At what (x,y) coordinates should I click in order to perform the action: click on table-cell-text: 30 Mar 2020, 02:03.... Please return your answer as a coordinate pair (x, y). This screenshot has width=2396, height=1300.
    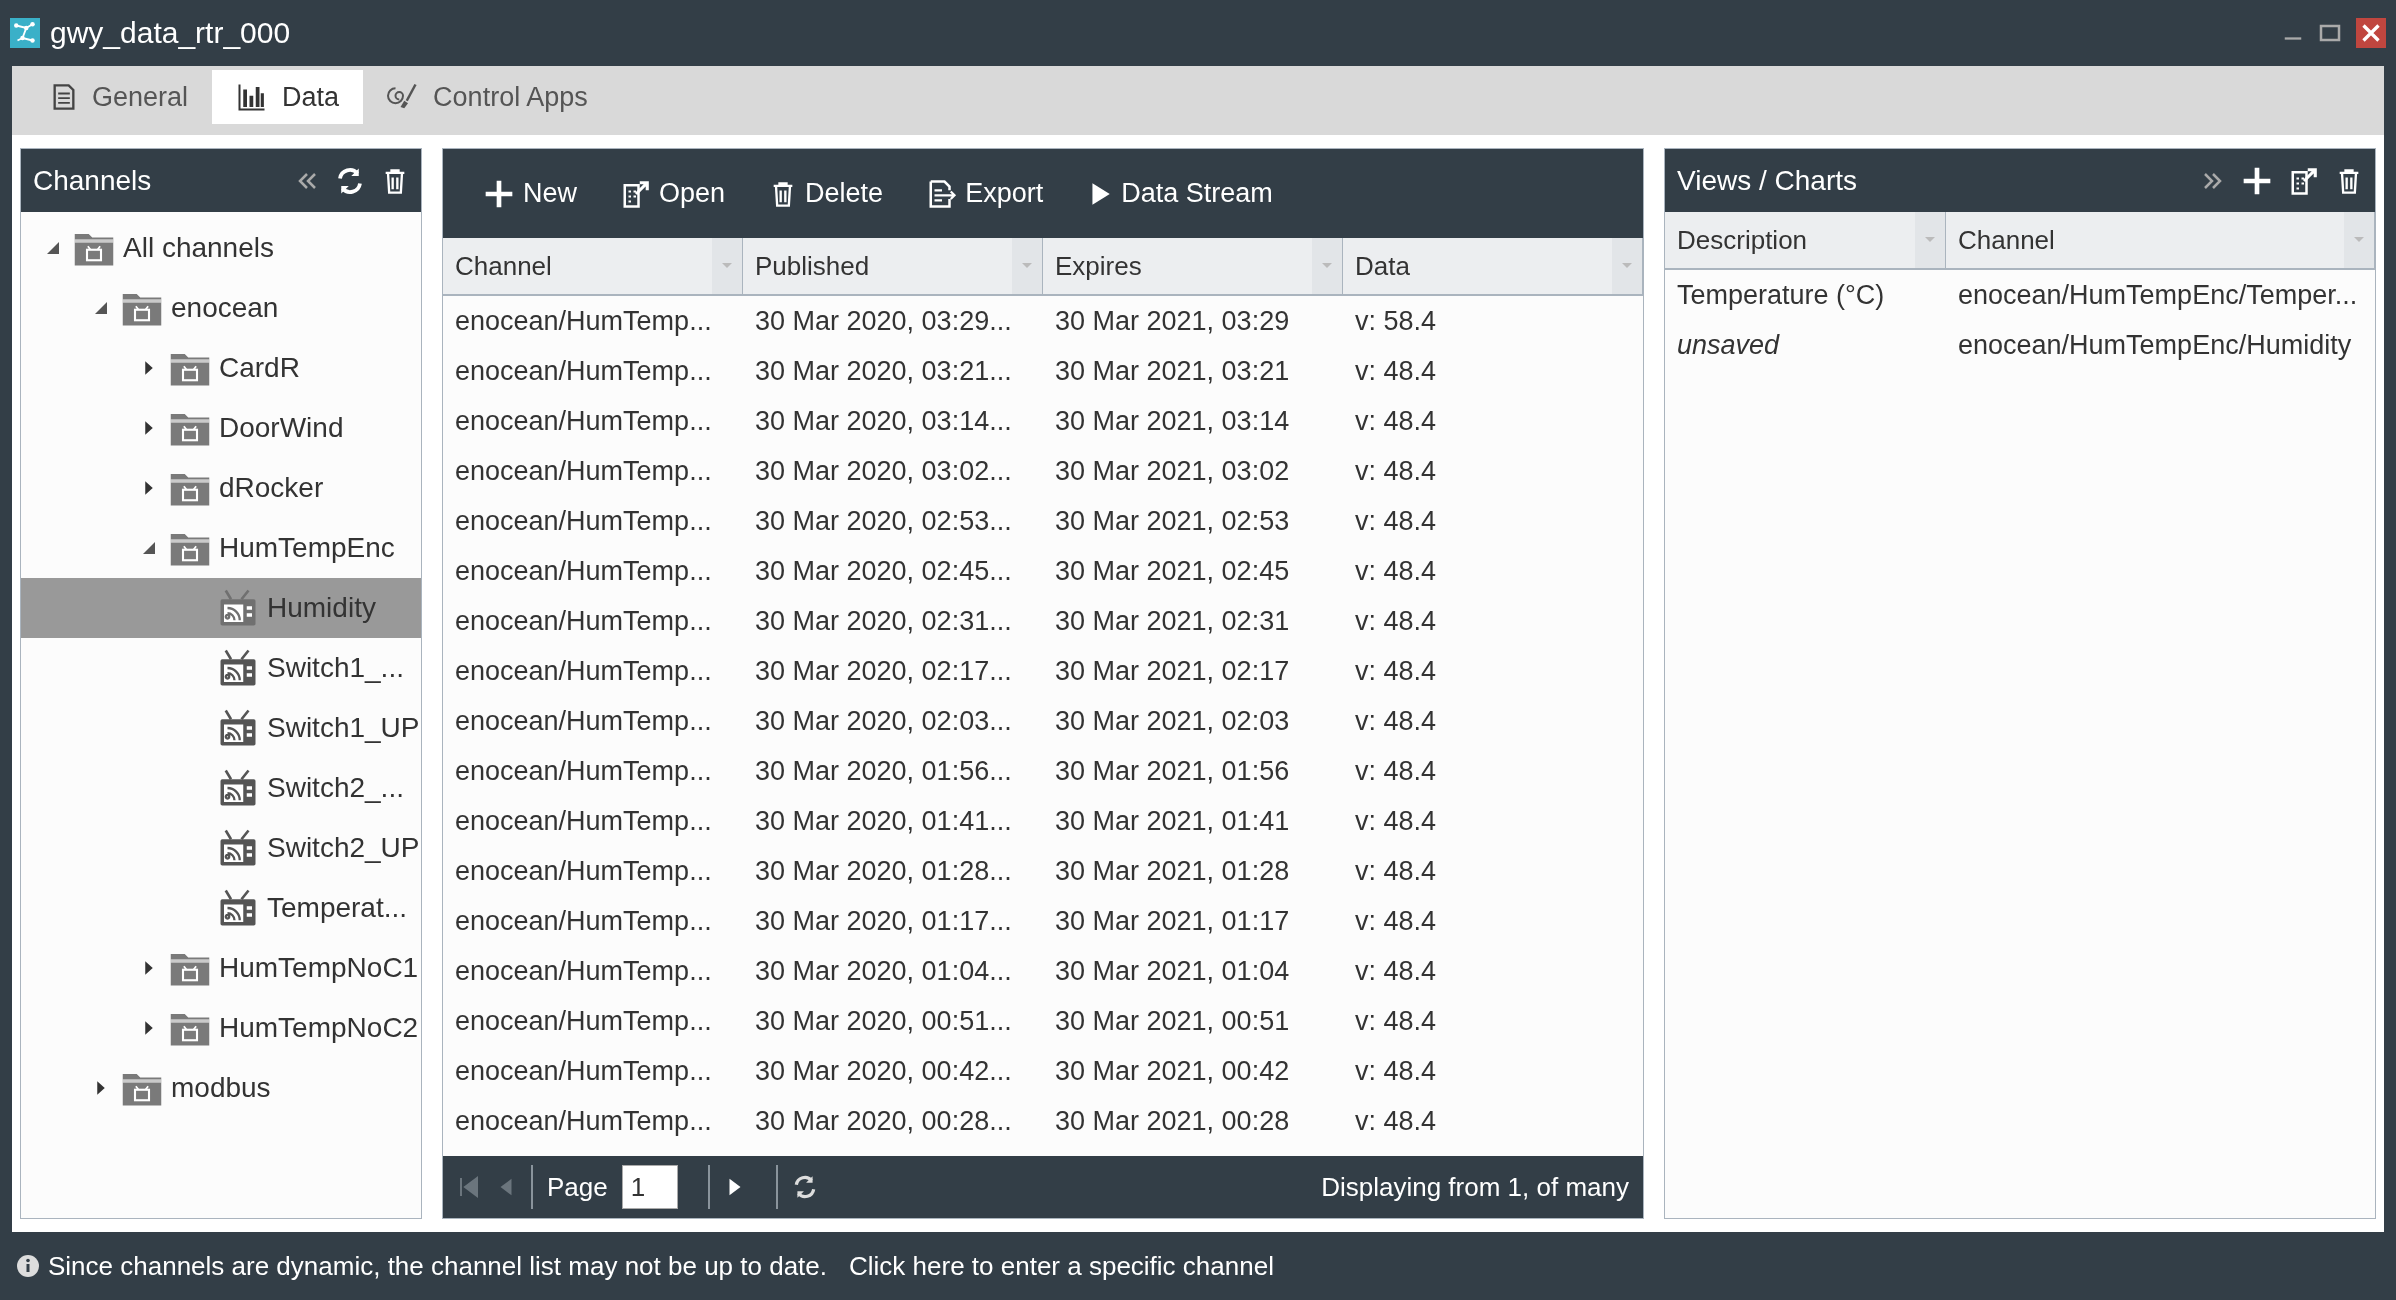
    Looking at the image, I should click on (883, 721).